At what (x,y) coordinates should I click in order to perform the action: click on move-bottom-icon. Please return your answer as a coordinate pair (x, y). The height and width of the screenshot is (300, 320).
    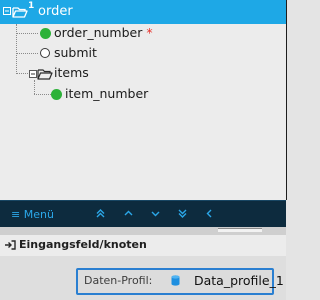
    Looking at the image, I should click on (182, 213).